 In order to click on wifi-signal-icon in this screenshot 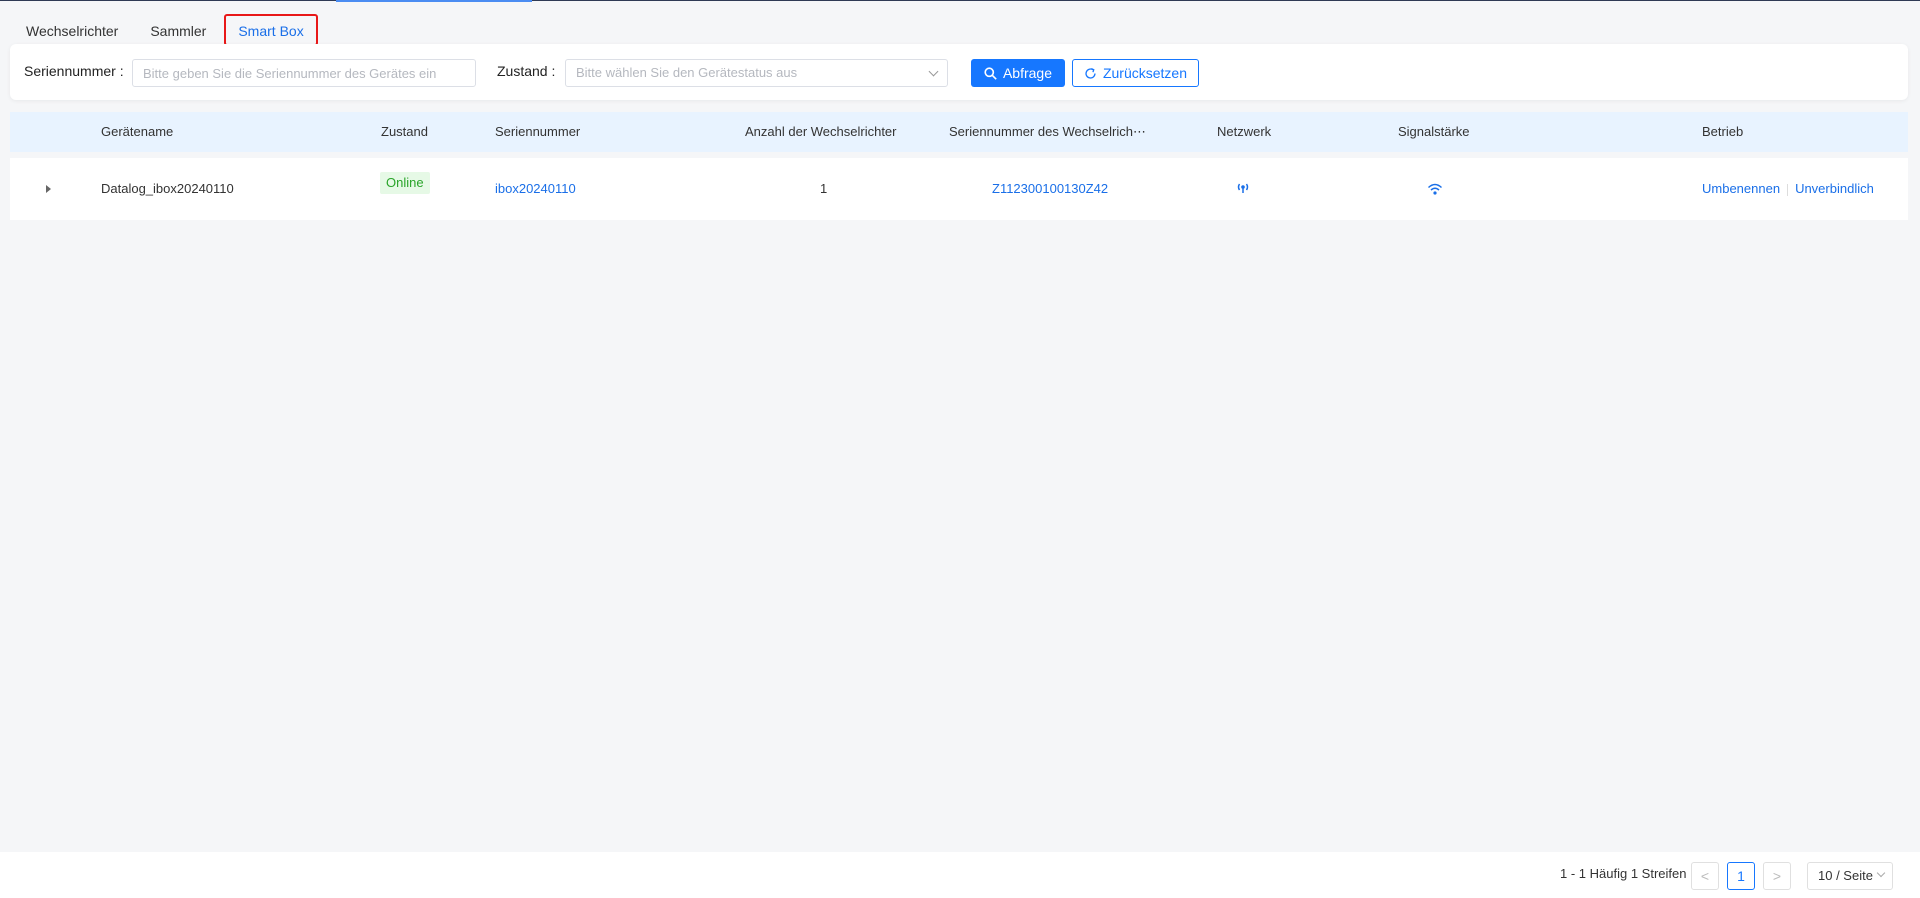, I will do `click(1435, 189)`.